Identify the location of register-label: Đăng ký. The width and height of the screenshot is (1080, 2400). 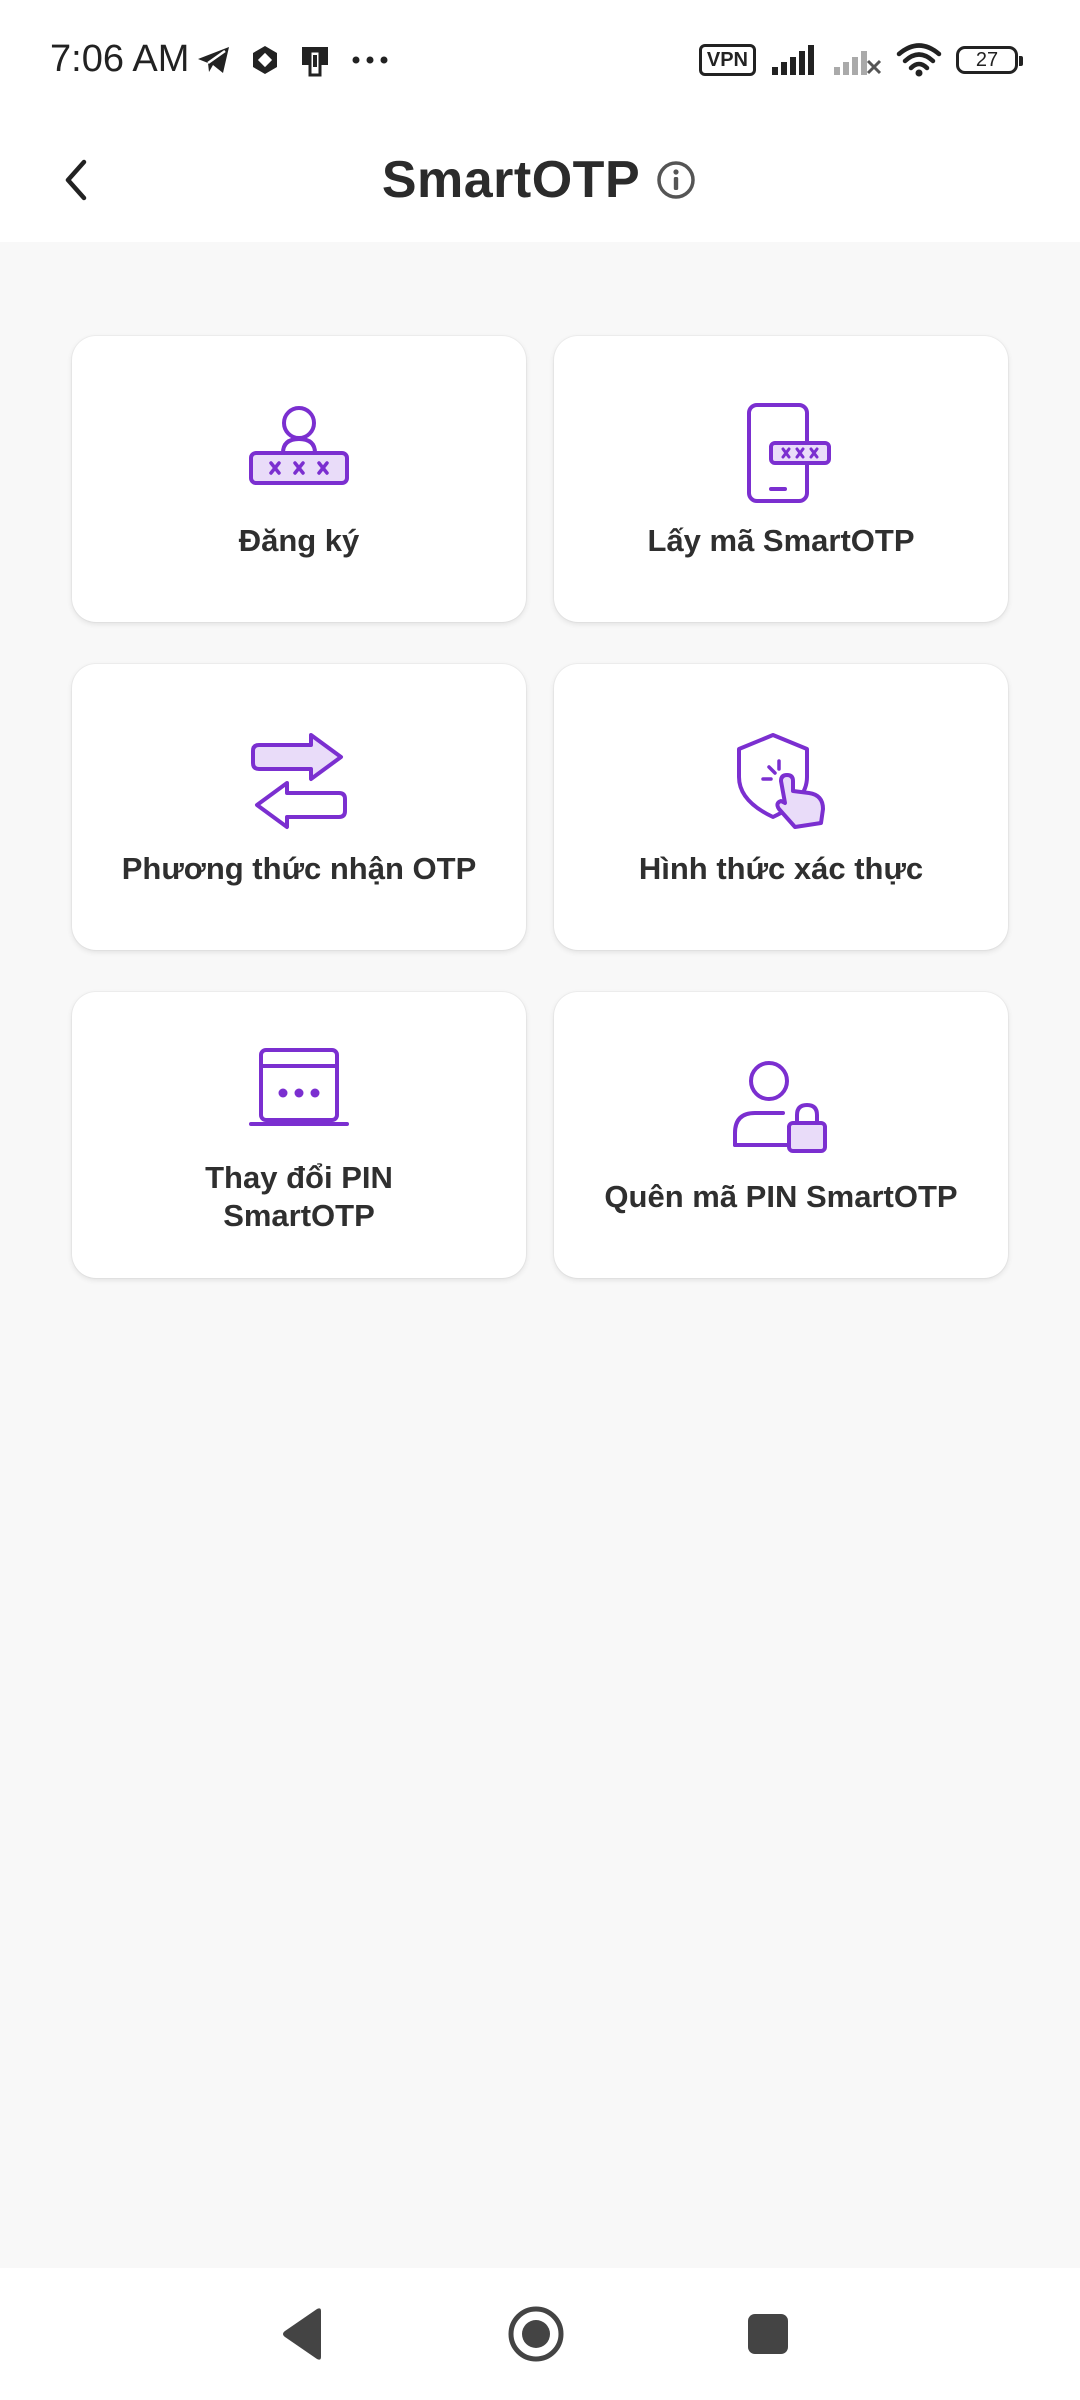
(299, 540).